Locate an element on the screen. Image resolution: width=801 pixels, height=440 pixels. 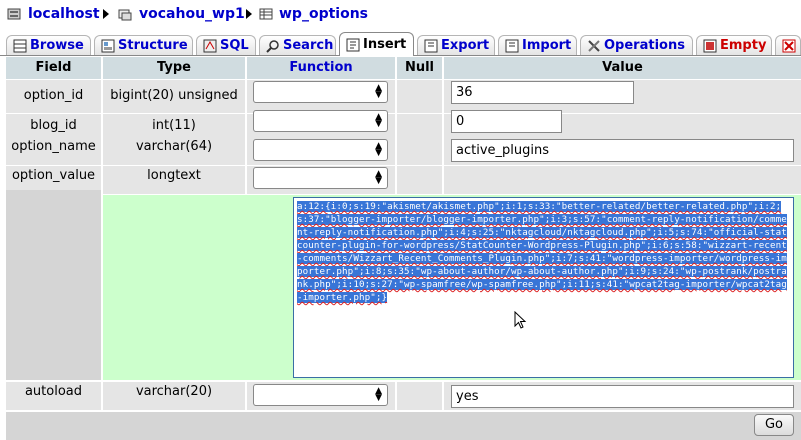
header-function: Function is located at coordinates (321, 68).